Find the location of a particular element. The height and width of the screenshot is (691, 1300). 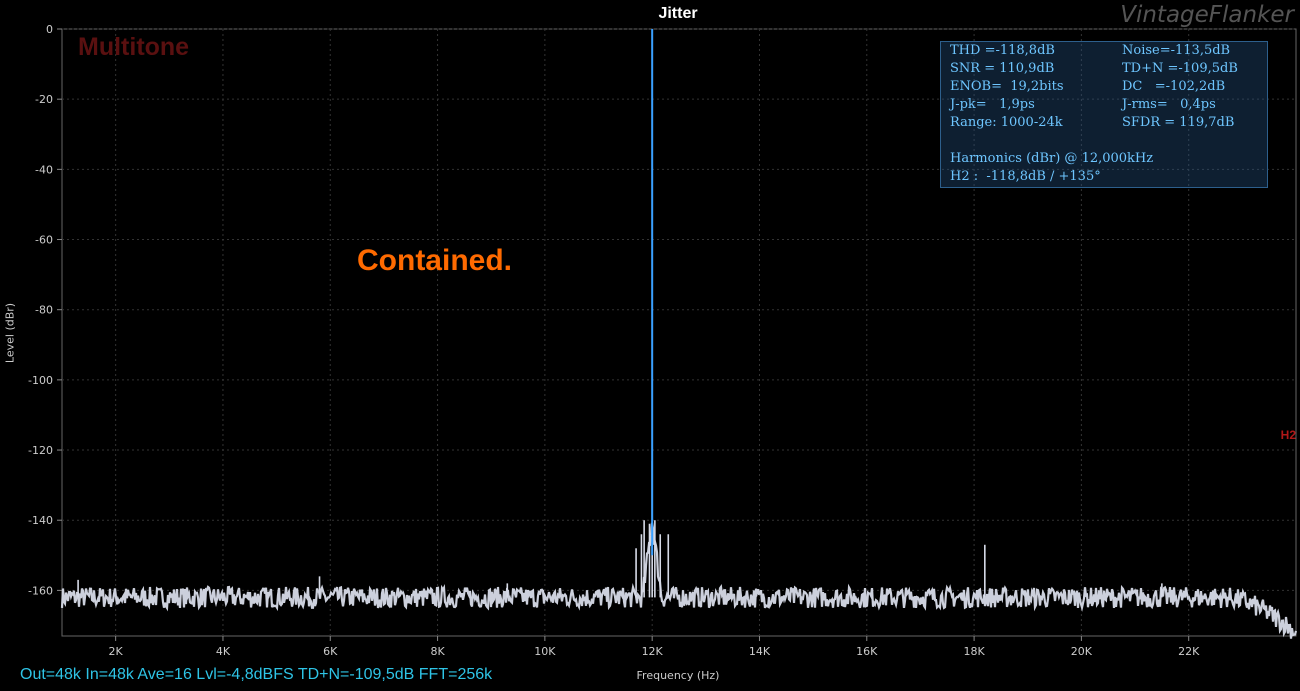

y-tick-label: -160 is located at coordinates (40, 590).